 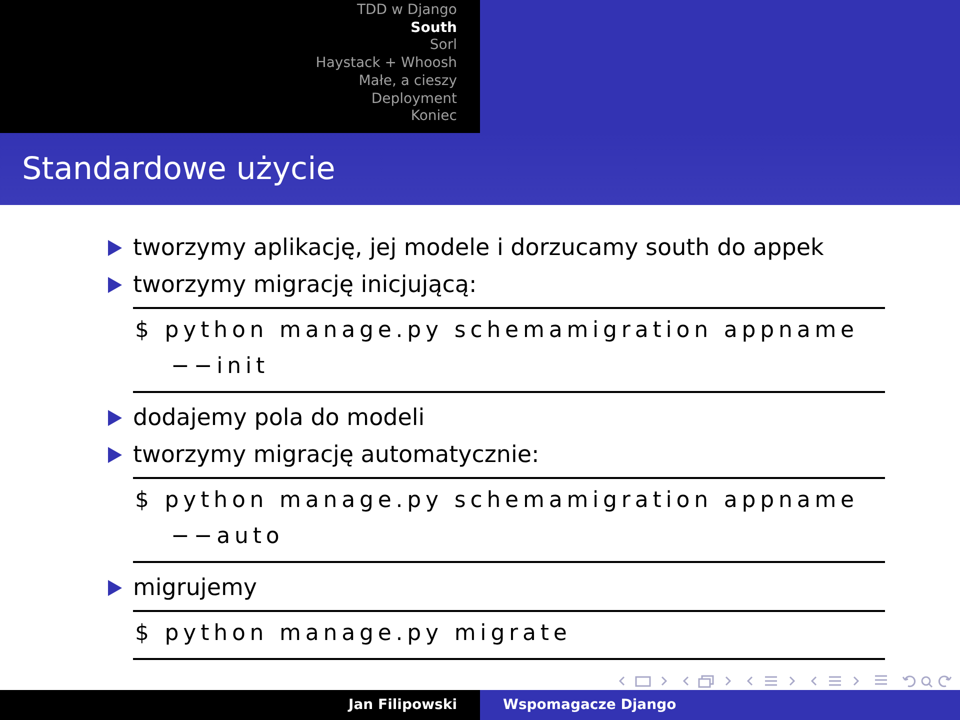 What do you see at coordinates (443, 46) in the screenshot?
I see `section-link: Sorl` at bounding box center [443, 46].